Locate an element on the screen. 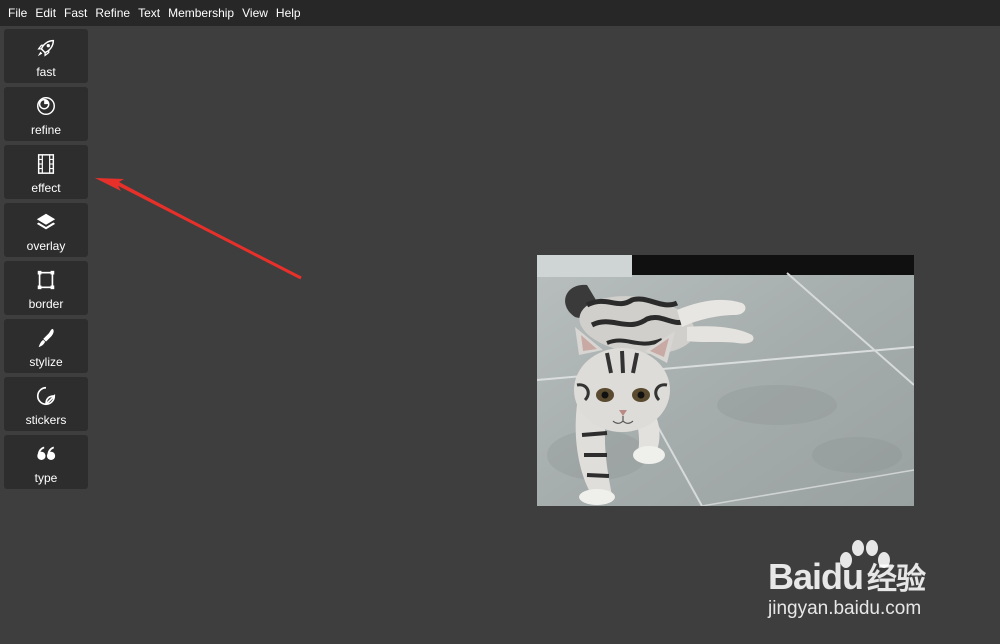 This screenshot has height=644, width=1000. menu-file: File is located at coordinates (17, 13).